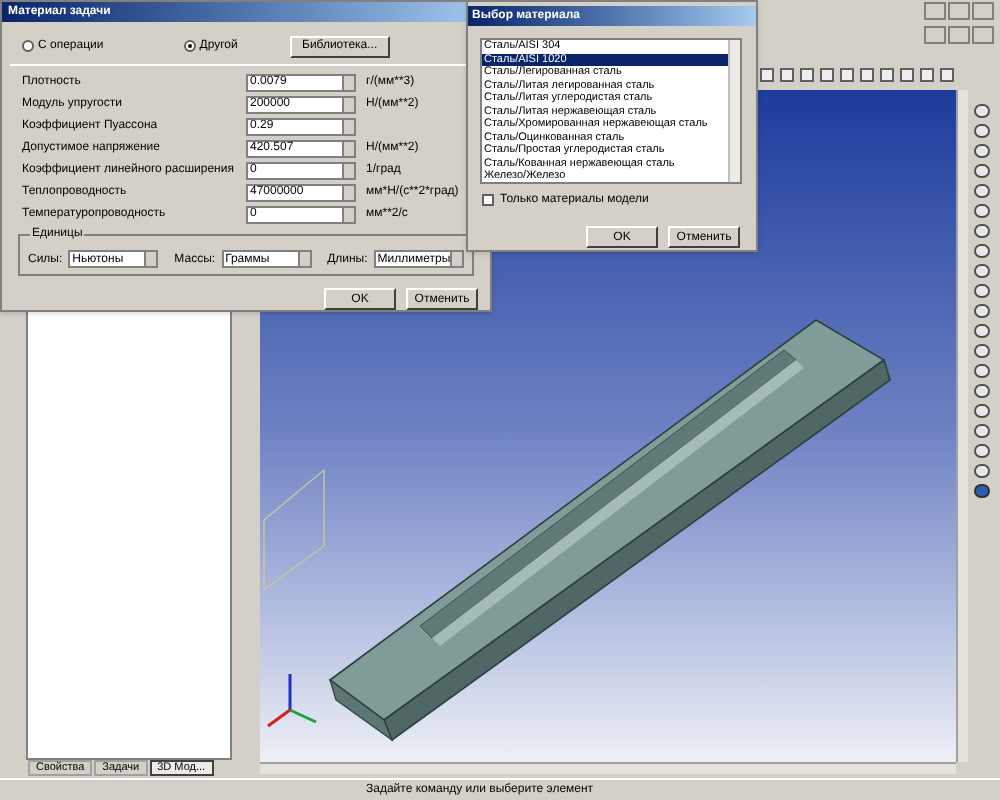  What do you see at coordinates (608, 768) in the screenshot?
I see `horizontal-scrollbar` at bounding box center [608, 768].